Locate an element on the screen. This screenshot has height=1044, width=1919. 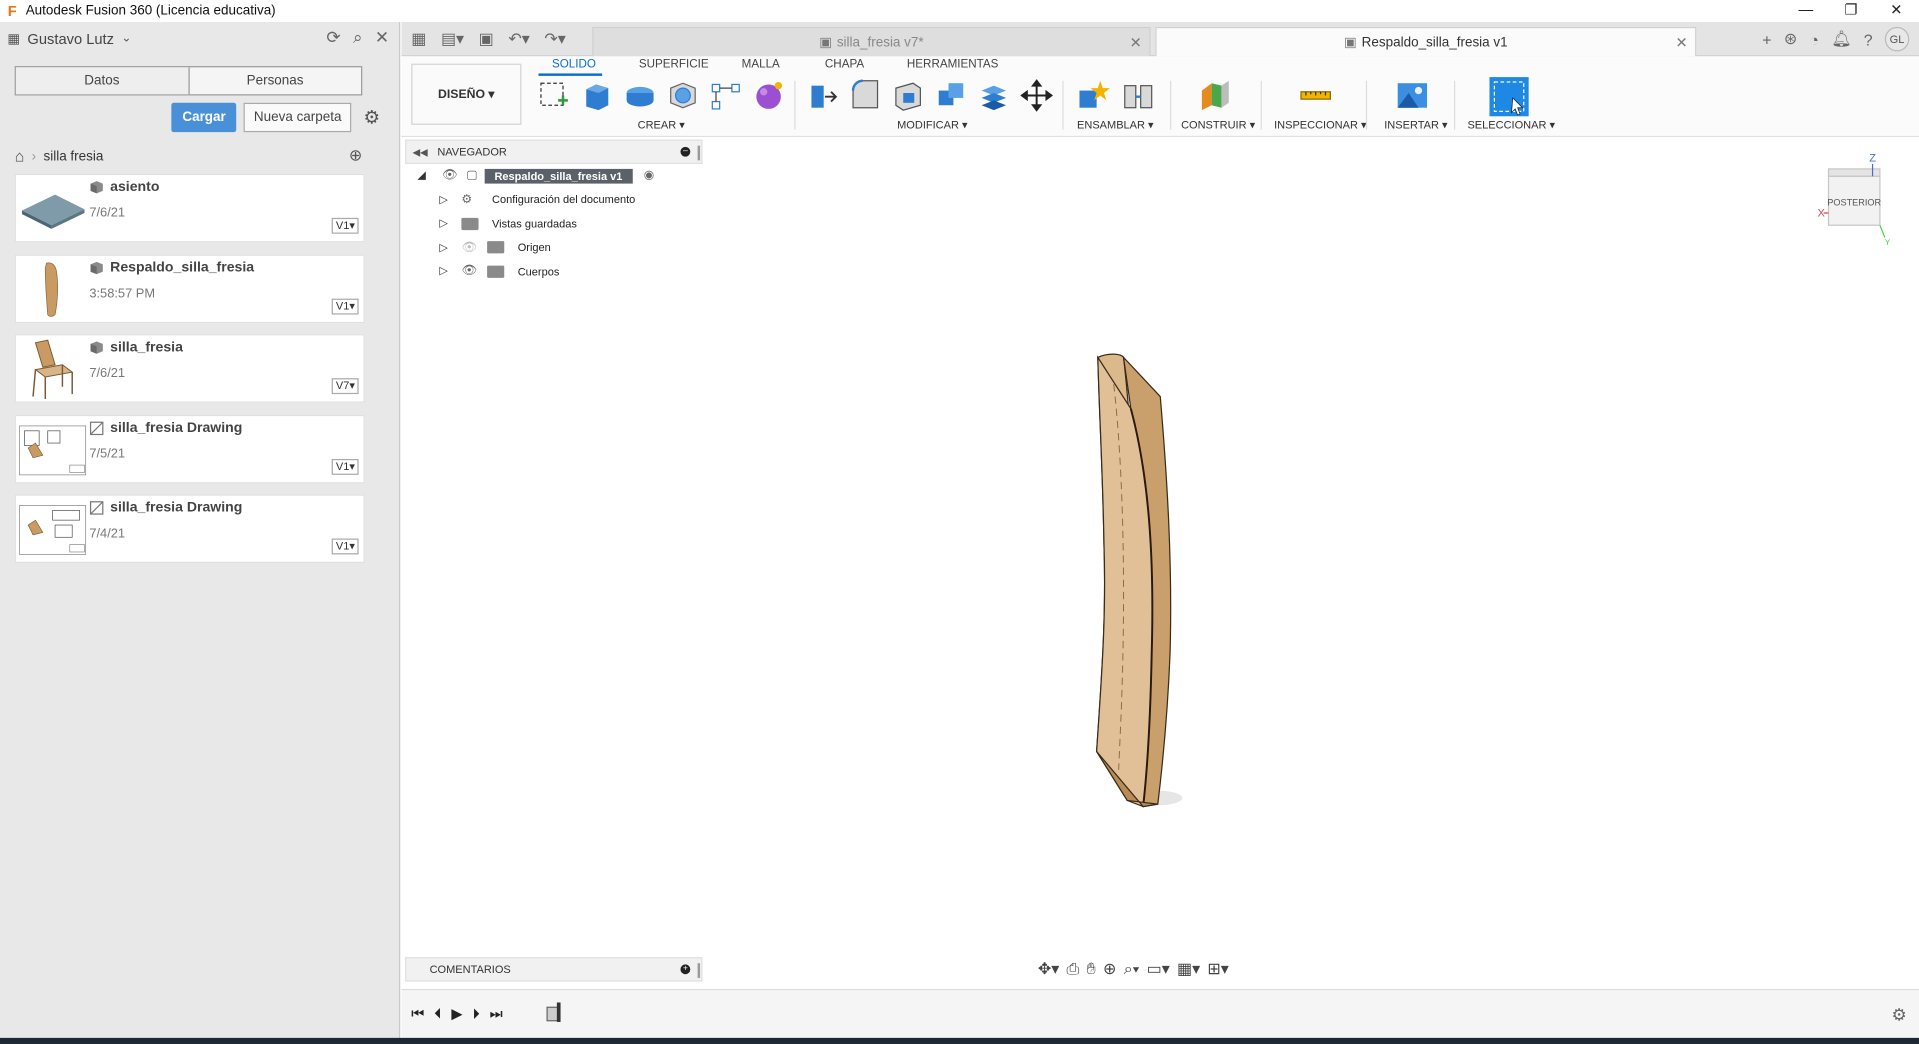
group-seleccionar: SELECCIONAR ▾ is located at coordinates (1511, 125).